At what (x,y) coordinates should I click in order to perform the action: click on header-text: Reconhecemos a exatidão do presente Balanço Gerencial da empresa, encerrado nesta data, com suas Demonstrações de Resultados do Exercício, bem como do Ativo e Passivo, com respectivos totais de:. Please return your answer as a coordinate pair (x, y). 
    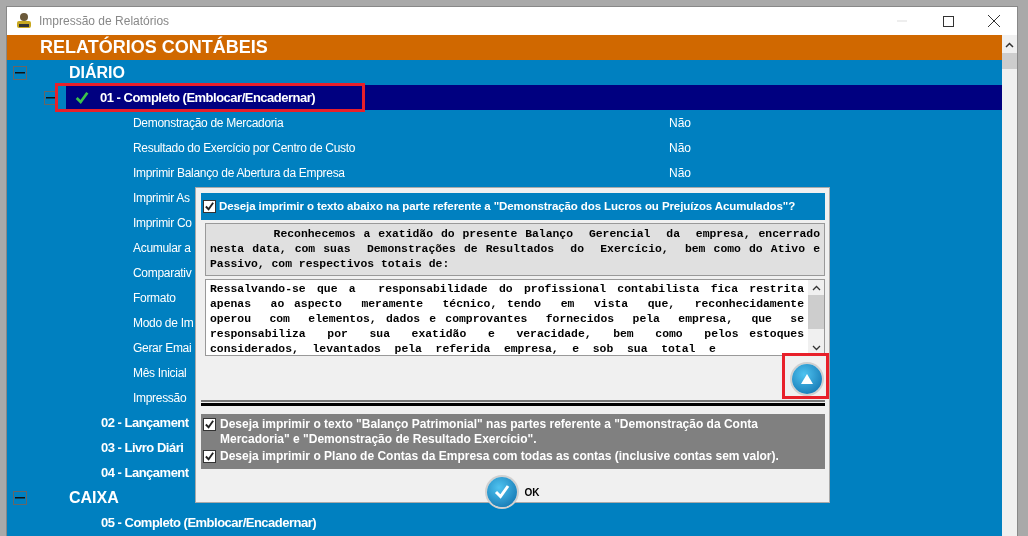
    Looking at the image, I should click on (515, 249).